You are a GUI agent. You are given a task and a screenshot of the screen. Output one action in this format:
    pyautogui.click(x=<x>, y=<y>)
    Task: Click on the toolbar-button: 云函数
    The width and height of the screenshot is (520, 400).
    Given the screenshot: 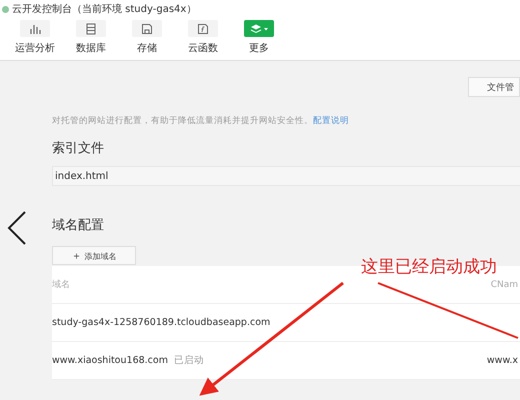 What is the action you would take?
    pyautogui.click(x=203, y=39)
    